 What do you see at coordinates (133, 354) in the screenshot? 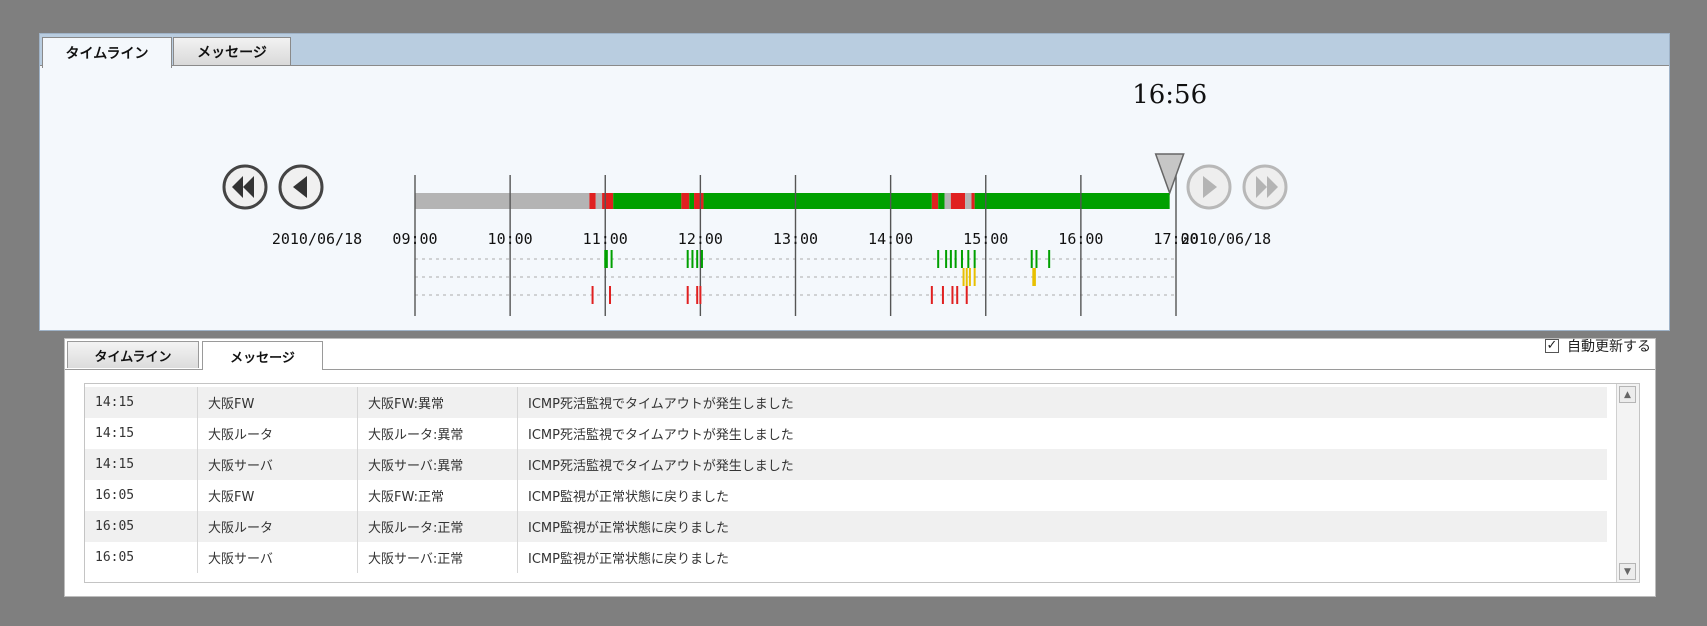
I see `tab-timeline-bottom: タイムライン` at bounding box center [133, 354].